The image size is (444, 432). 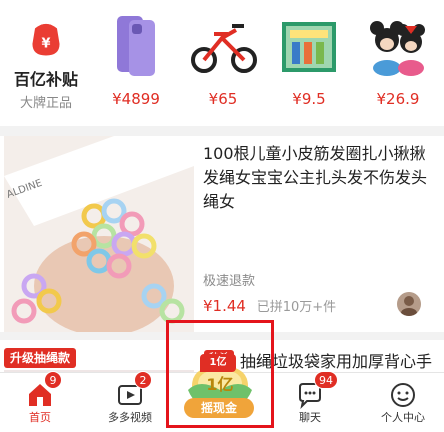 What do you see at coordinates (397, 48) in the screenshot?
I see `toy-figures-image` at bounding box center [397, 48].